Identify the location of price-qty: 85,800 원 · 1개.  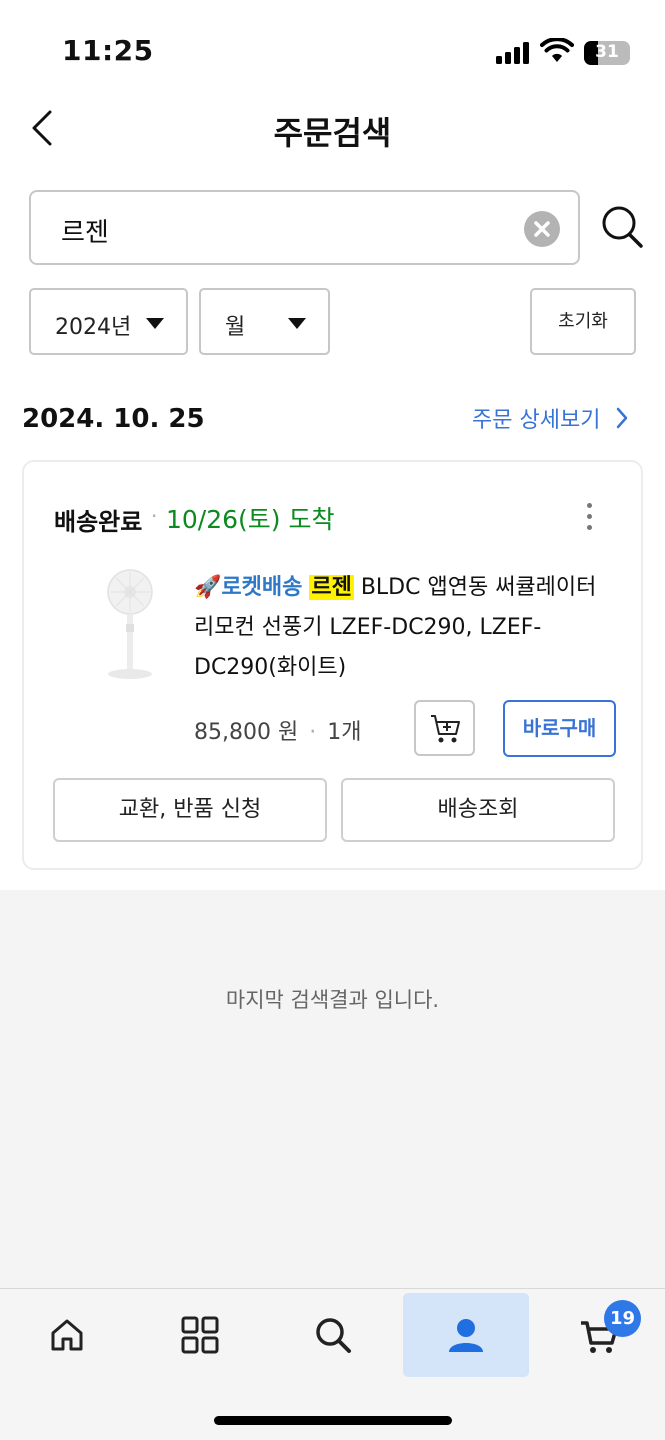
(277, 730).